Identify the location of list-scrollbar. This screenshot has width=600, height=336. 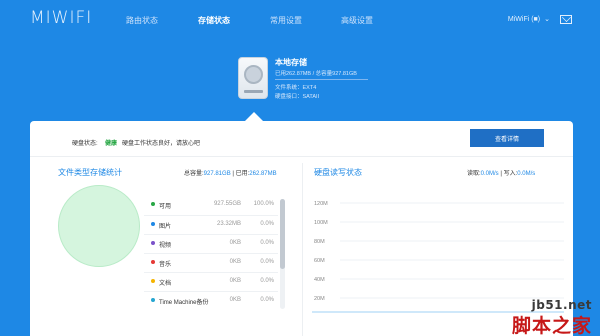
(282, 254).